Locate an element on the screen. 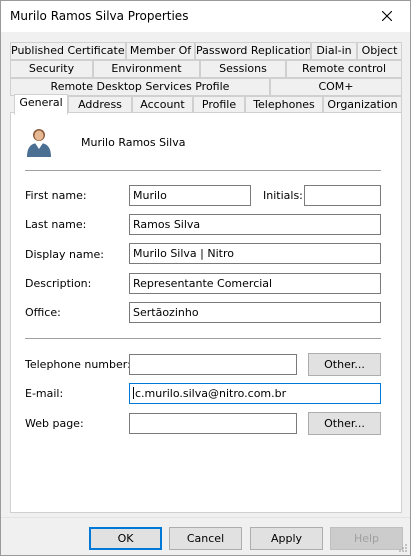 The image size is (411, 556). display-name-label: Display name: is located at coordinates (64, 254).